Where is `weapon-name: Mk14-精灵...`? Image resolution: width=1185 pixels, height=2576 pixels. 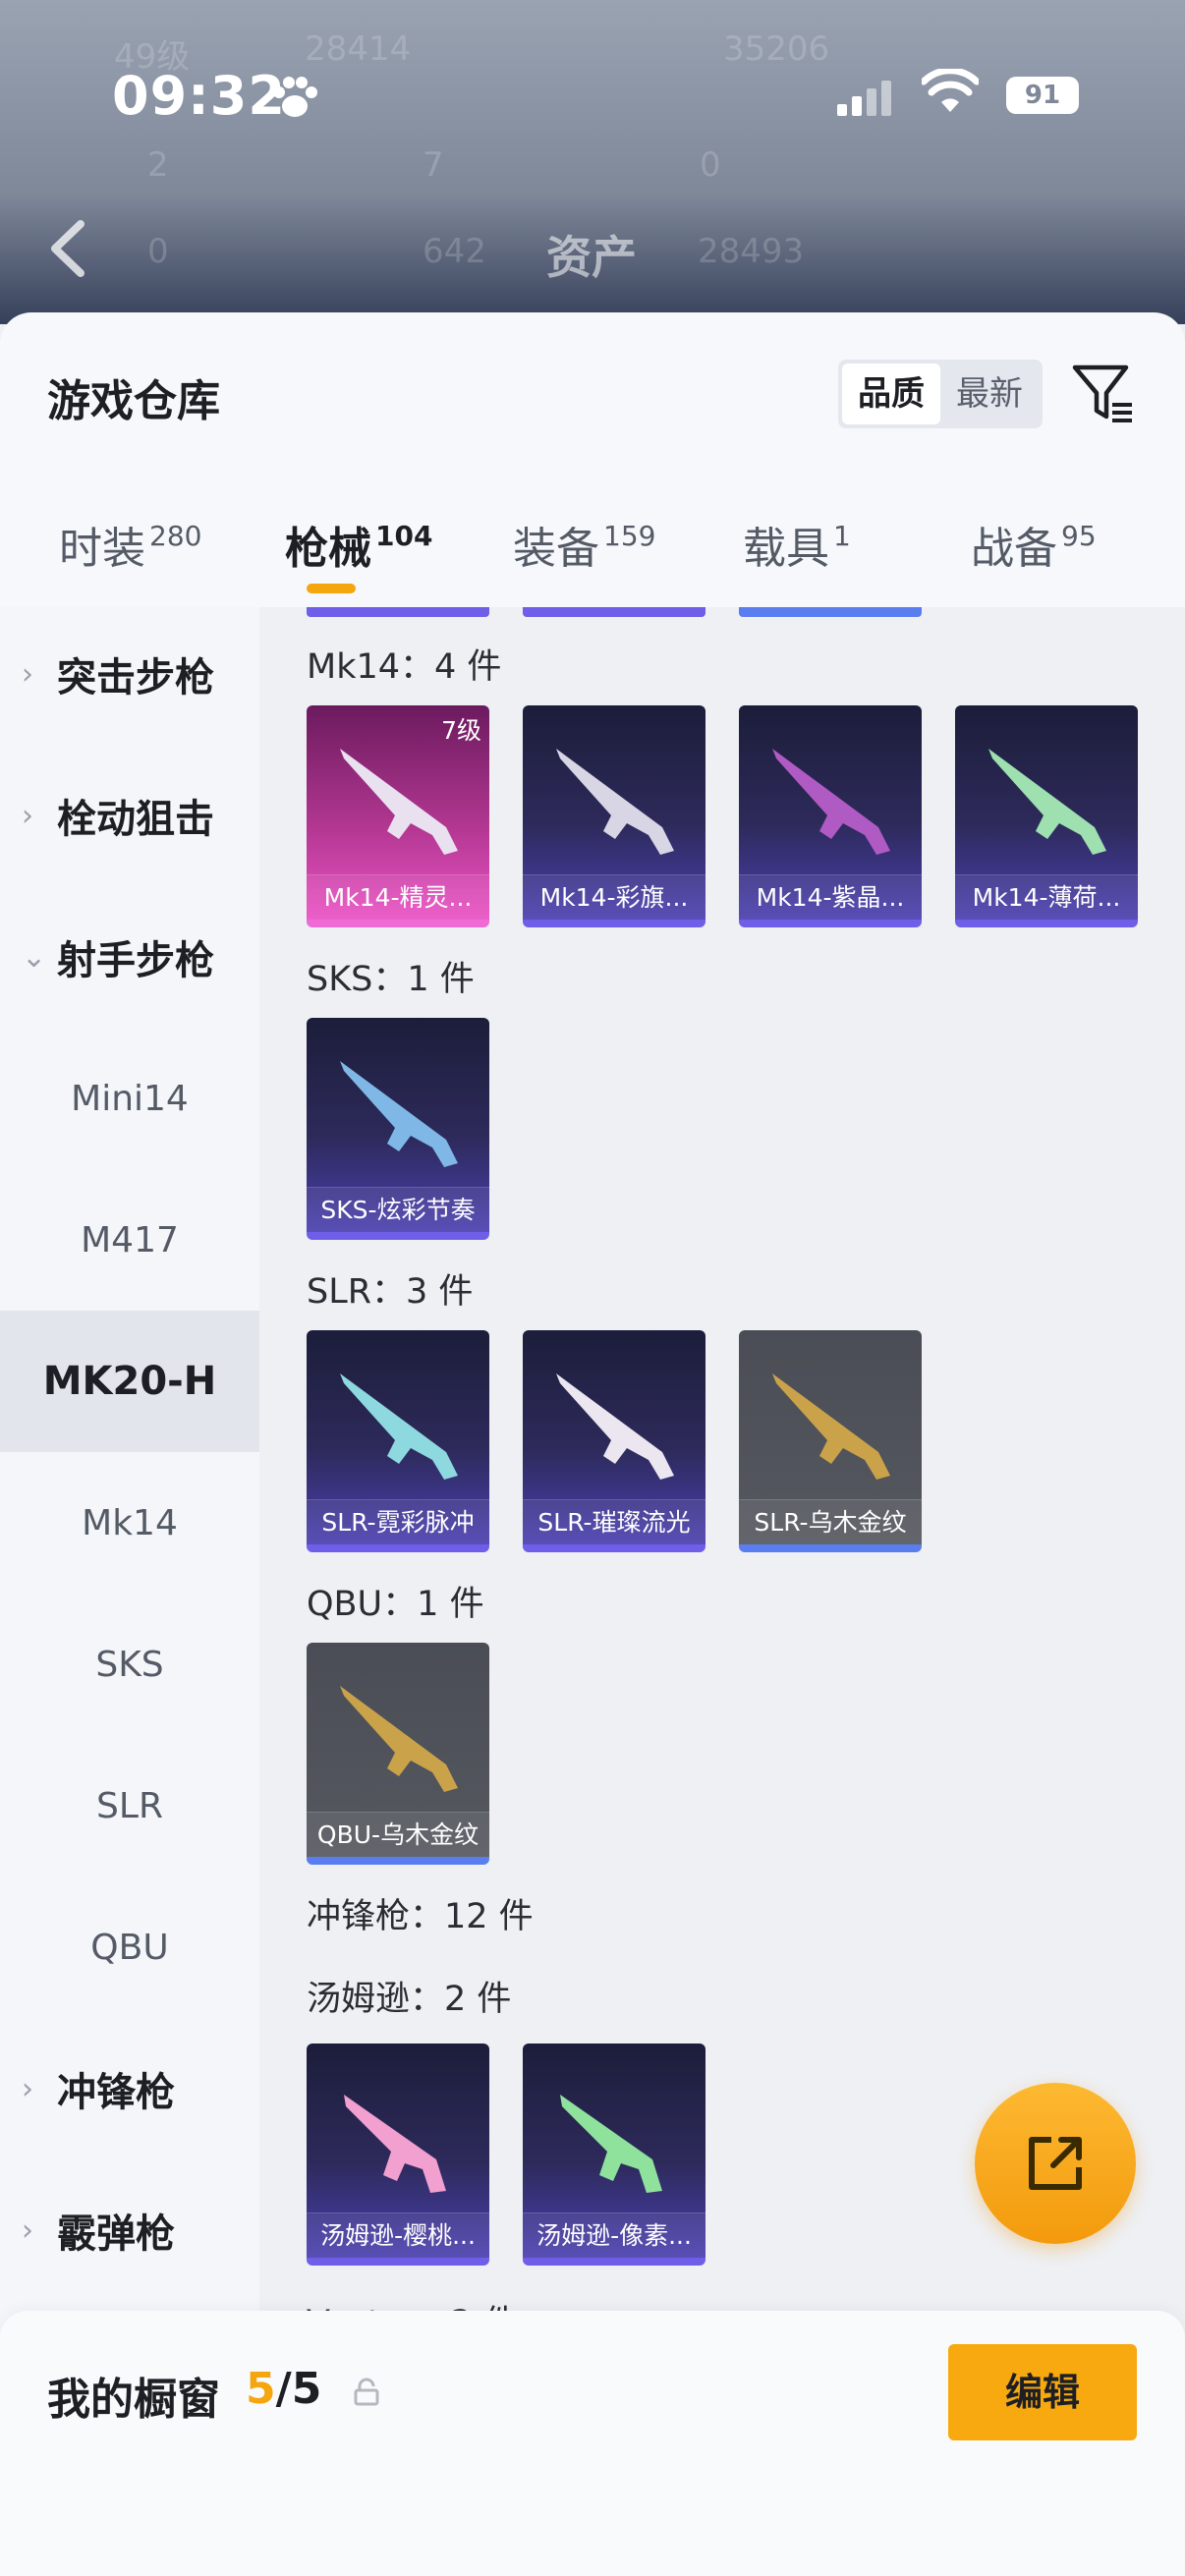 weapon-name: Mk14-精灵... is located at coordinates (398, 897).